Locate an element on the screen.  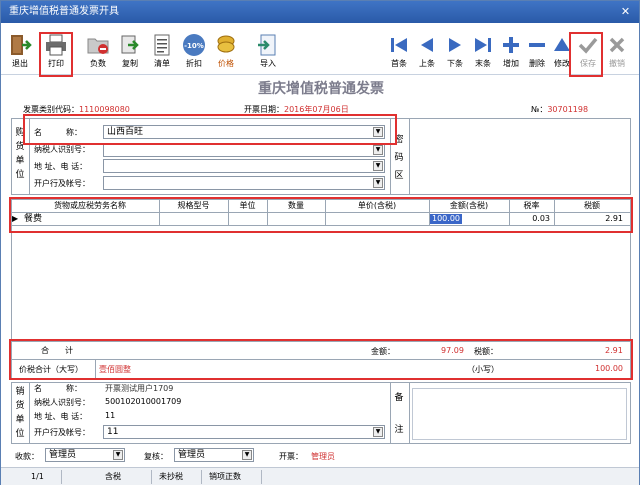
buyer-tax-label: 纳税人识别号： is located at coordinates (62, 149).